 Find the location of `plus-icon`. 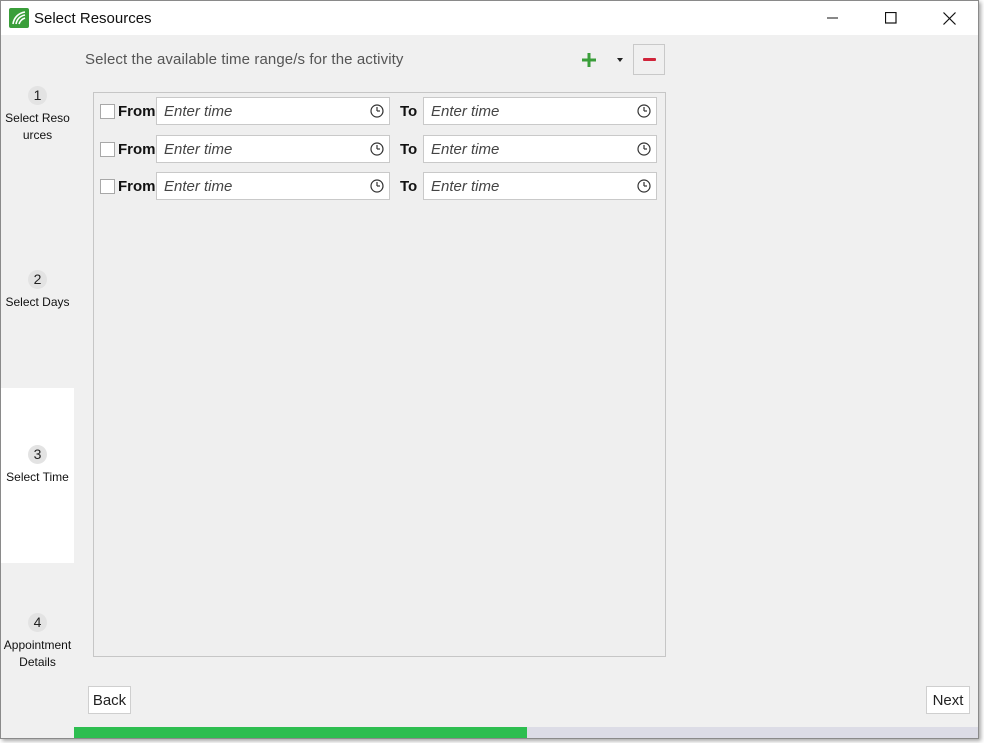

plus-icon is located at coordinates (589, 60).